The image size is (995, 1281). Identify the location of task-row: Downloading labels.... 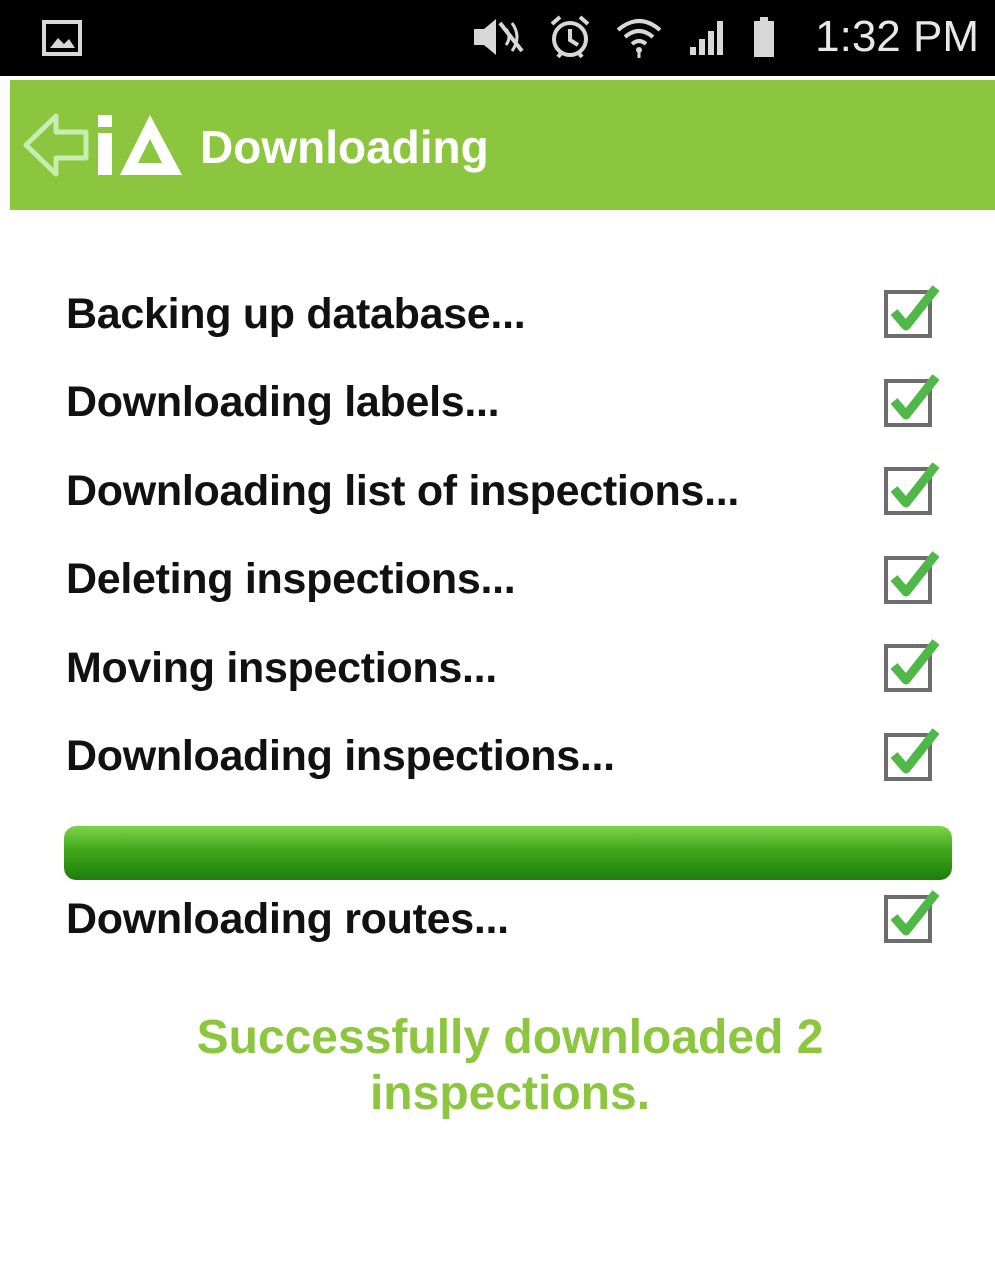
(506, 403).